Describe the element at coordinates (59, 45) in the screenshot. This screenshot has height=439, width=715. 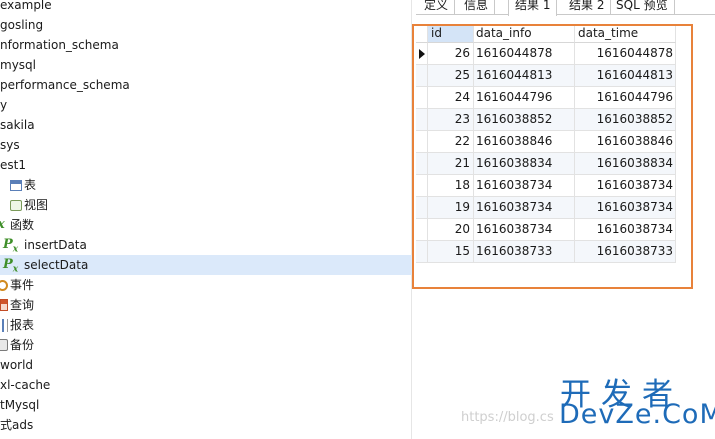
I see `tree-item-label: nformation_schema` at that location.